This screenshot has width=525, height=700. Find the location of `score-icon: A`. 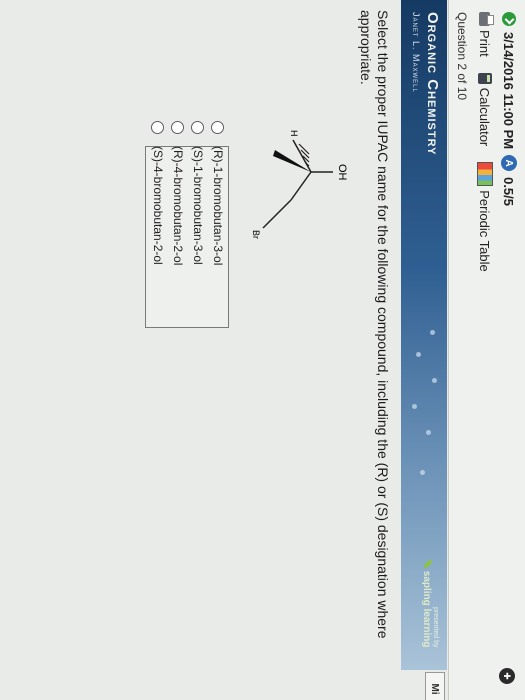

score-icon: A is located at coordinates (509, 163).